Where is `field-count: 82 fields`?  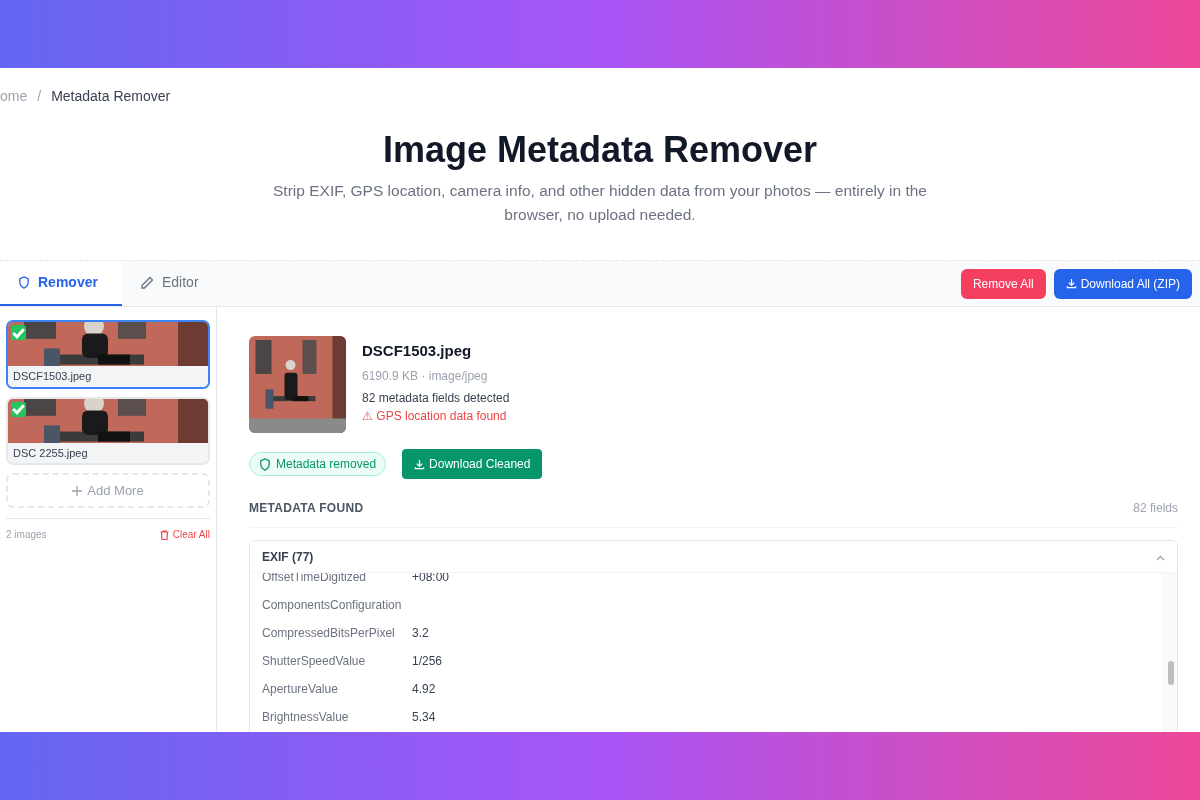
field-count: 82 fields is located at coordinates (1155, 509).